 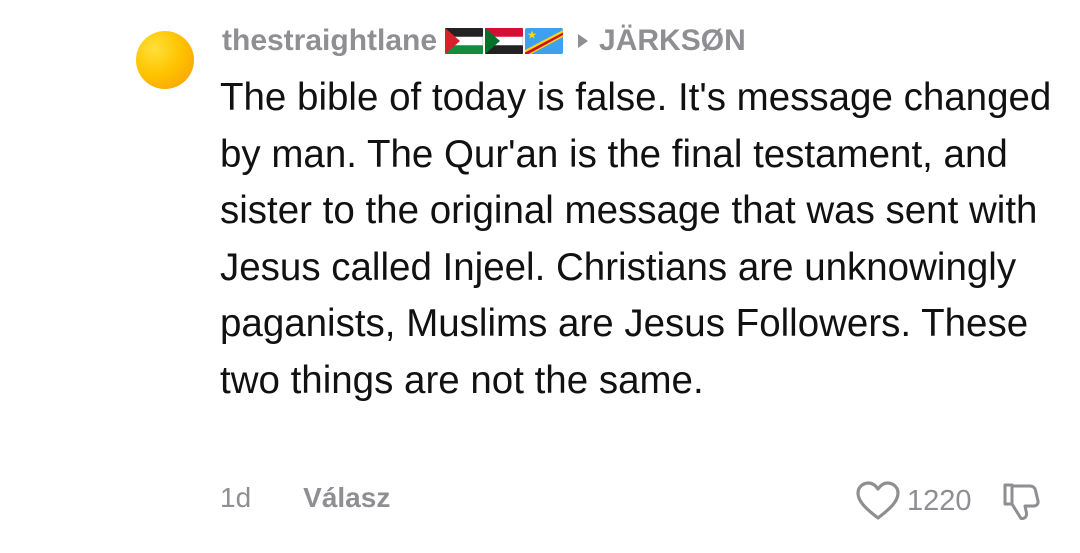 I want to click on comment-header: thestraightlane JÄRKSØN, so click(x=484, y=41).